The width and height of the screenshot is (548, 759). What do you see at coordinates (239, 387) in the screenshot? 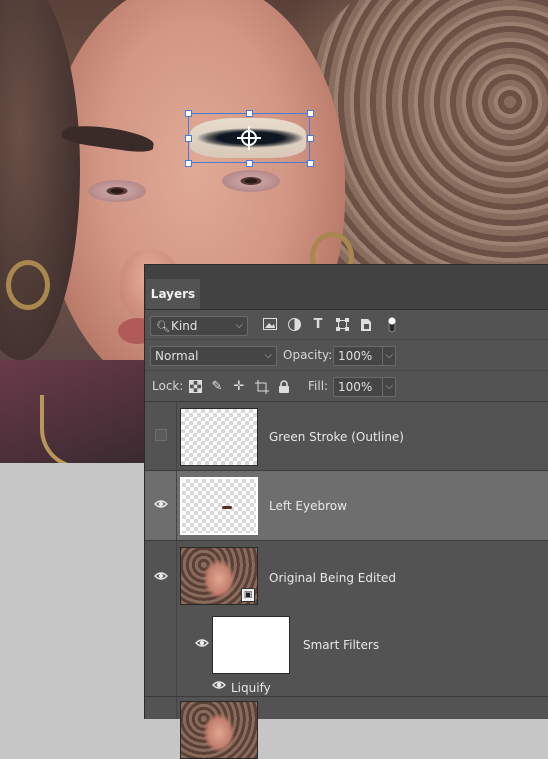
I see `lock-position-icon: ✛` at bounding box center [239, 387].